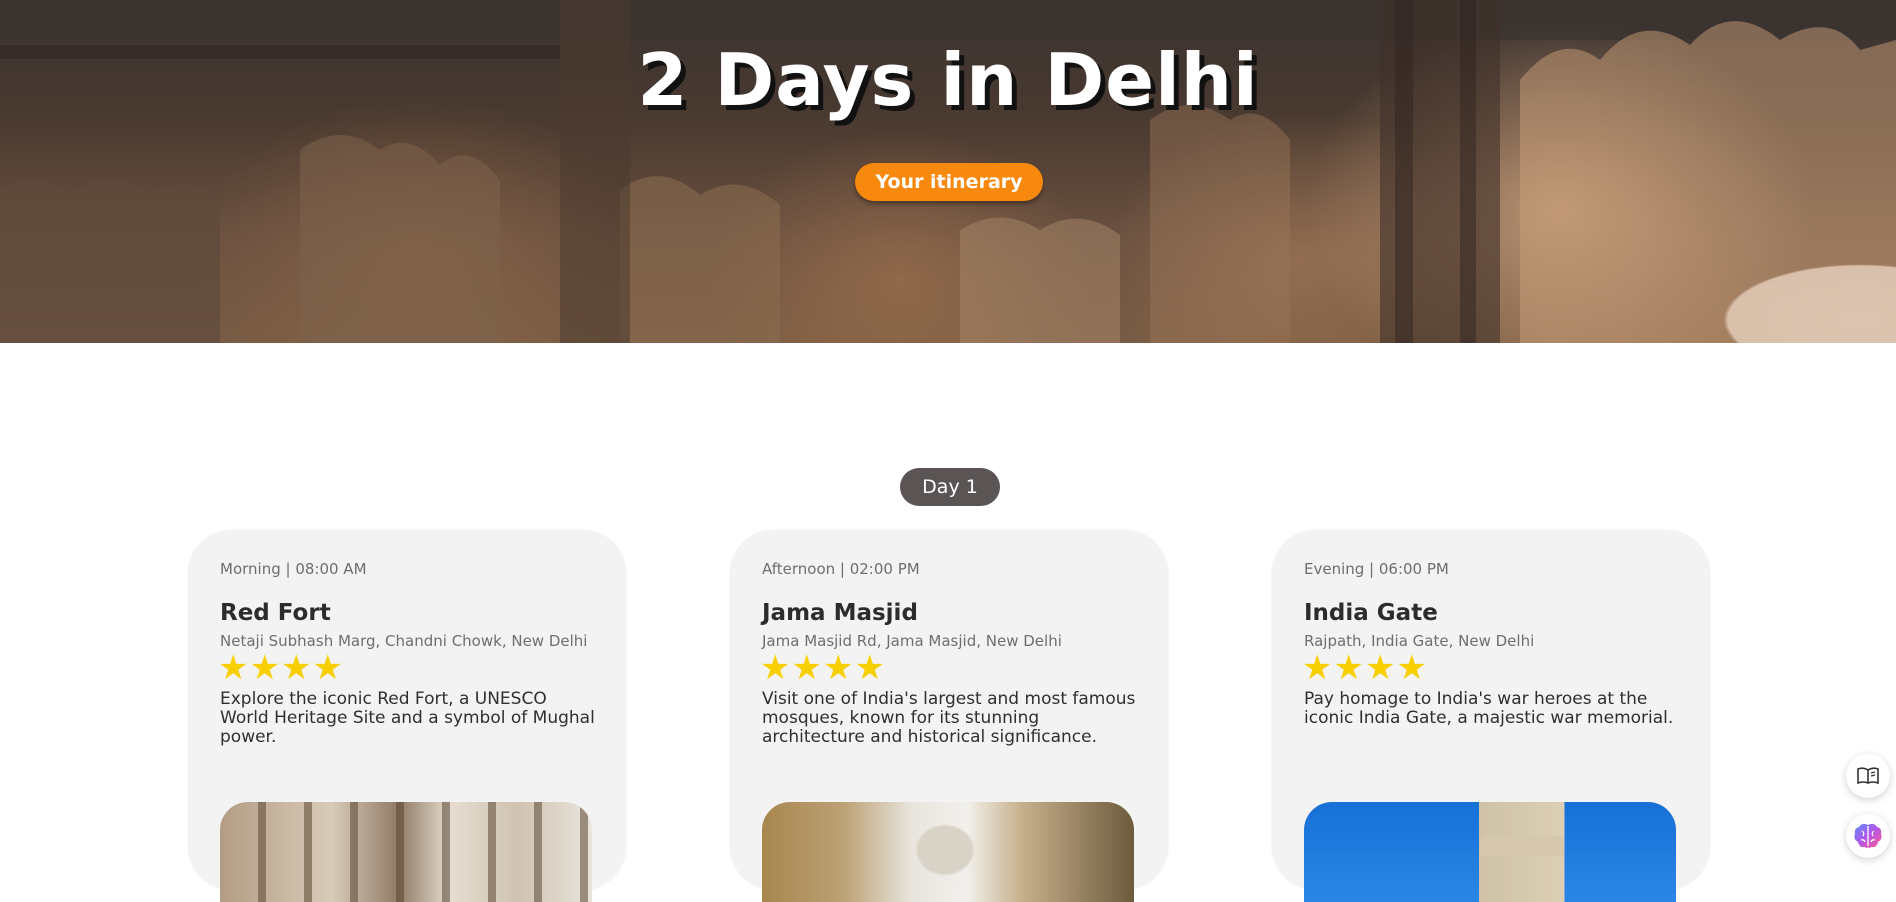  What do you see at coordinates (948, 852) in the screenshot?
I see `jama-masjid-photo` at bounding box center [948, 852].